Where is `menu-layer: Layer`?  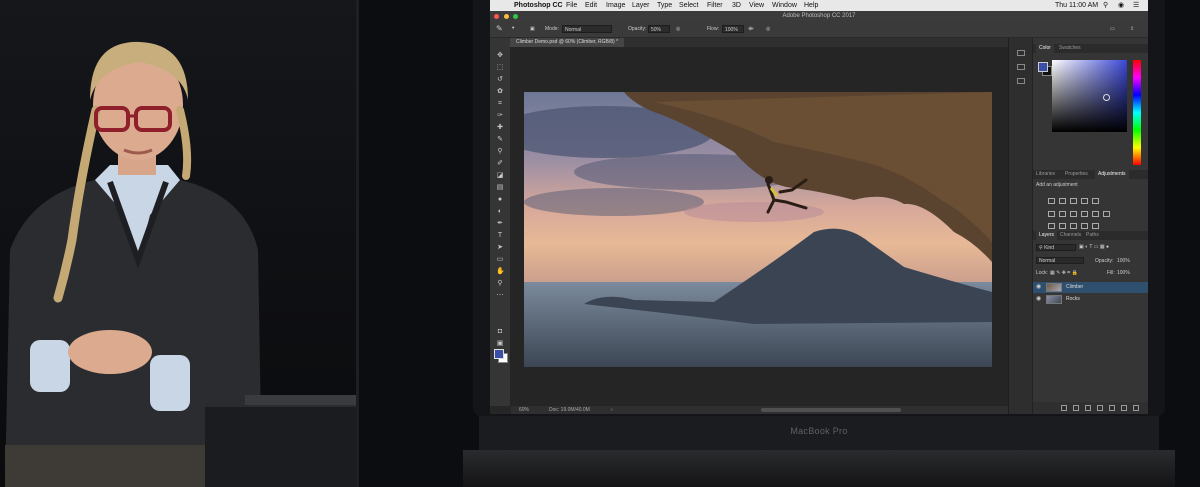 menu-layer: Layer is located at coordinates (641, 5).